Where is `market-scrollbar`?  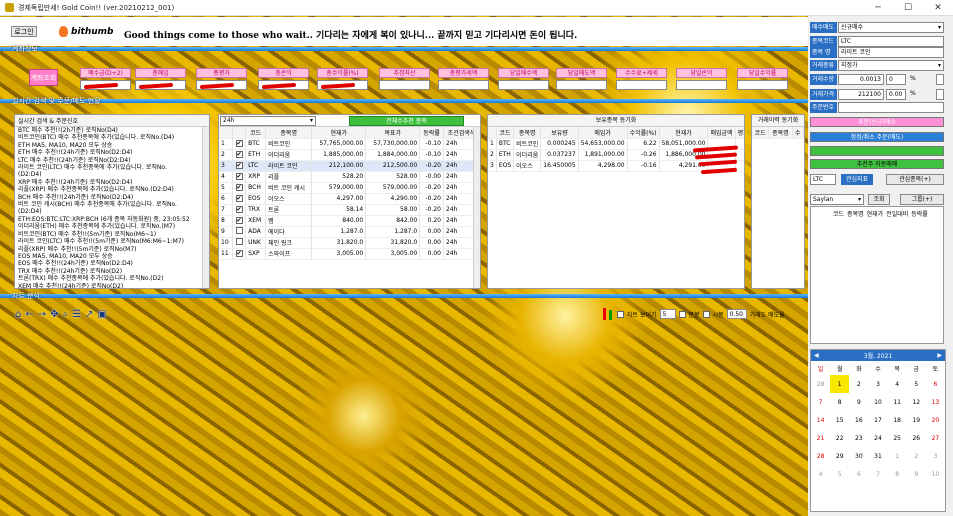 market-scrollbar is located at coordinates (476, 207).